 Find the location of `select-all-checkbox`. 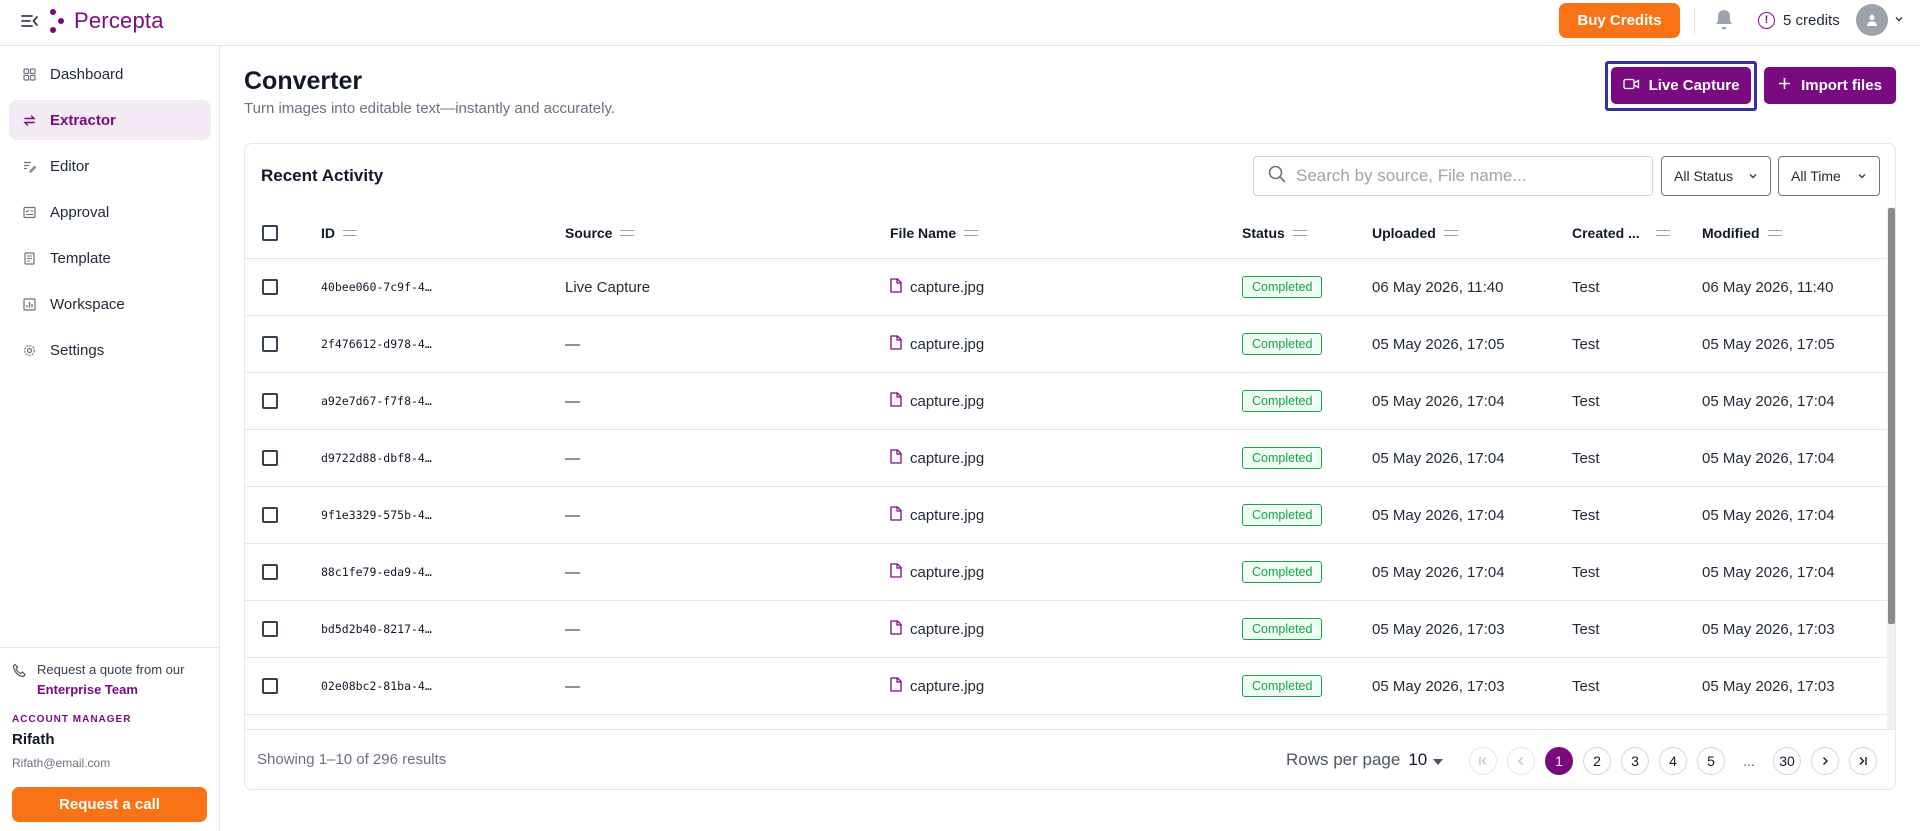

select-all-checkbox is located at coordinates (270, 233).